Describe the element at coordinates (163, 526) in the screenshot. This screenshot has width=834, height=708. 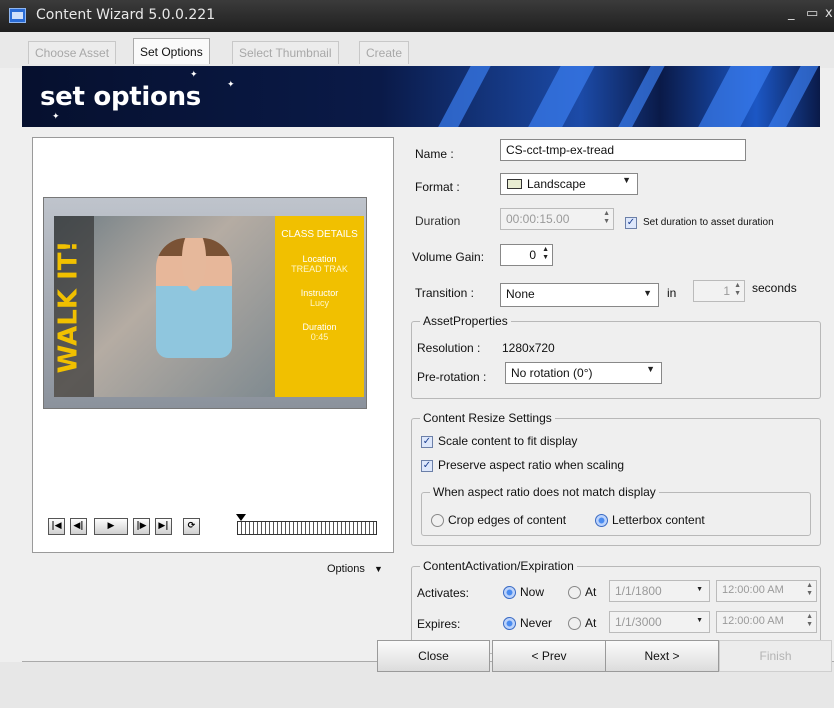
I see `skip-to-end-icon: ▶|` at that location.